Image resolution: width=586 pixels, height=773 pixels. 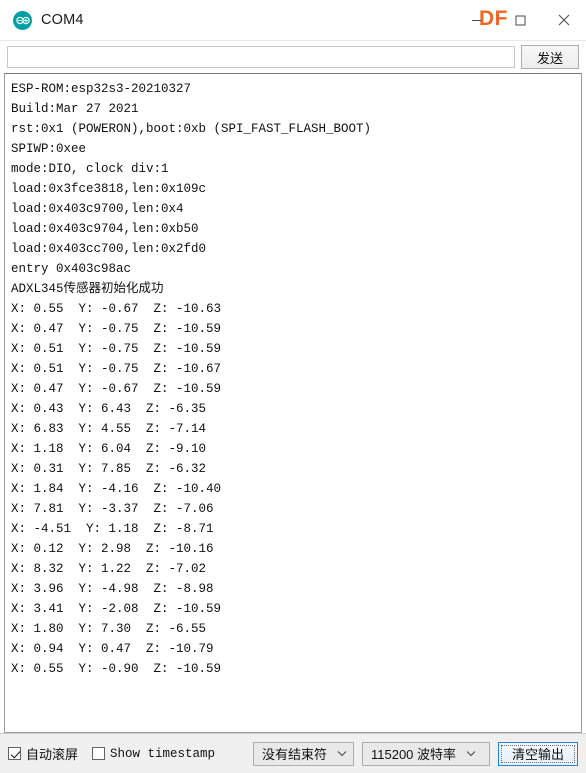 What do you see at coordinates (550, 57) in the screenshot?
I see `send-button: 发送` at bounding box center [550, 57].